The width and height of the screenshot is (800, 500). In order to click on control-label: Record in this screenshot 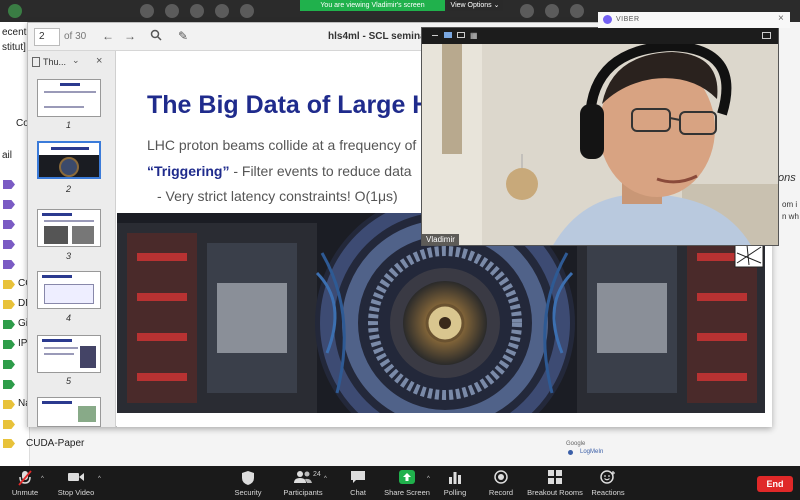, I will do `click(501, 492)`.